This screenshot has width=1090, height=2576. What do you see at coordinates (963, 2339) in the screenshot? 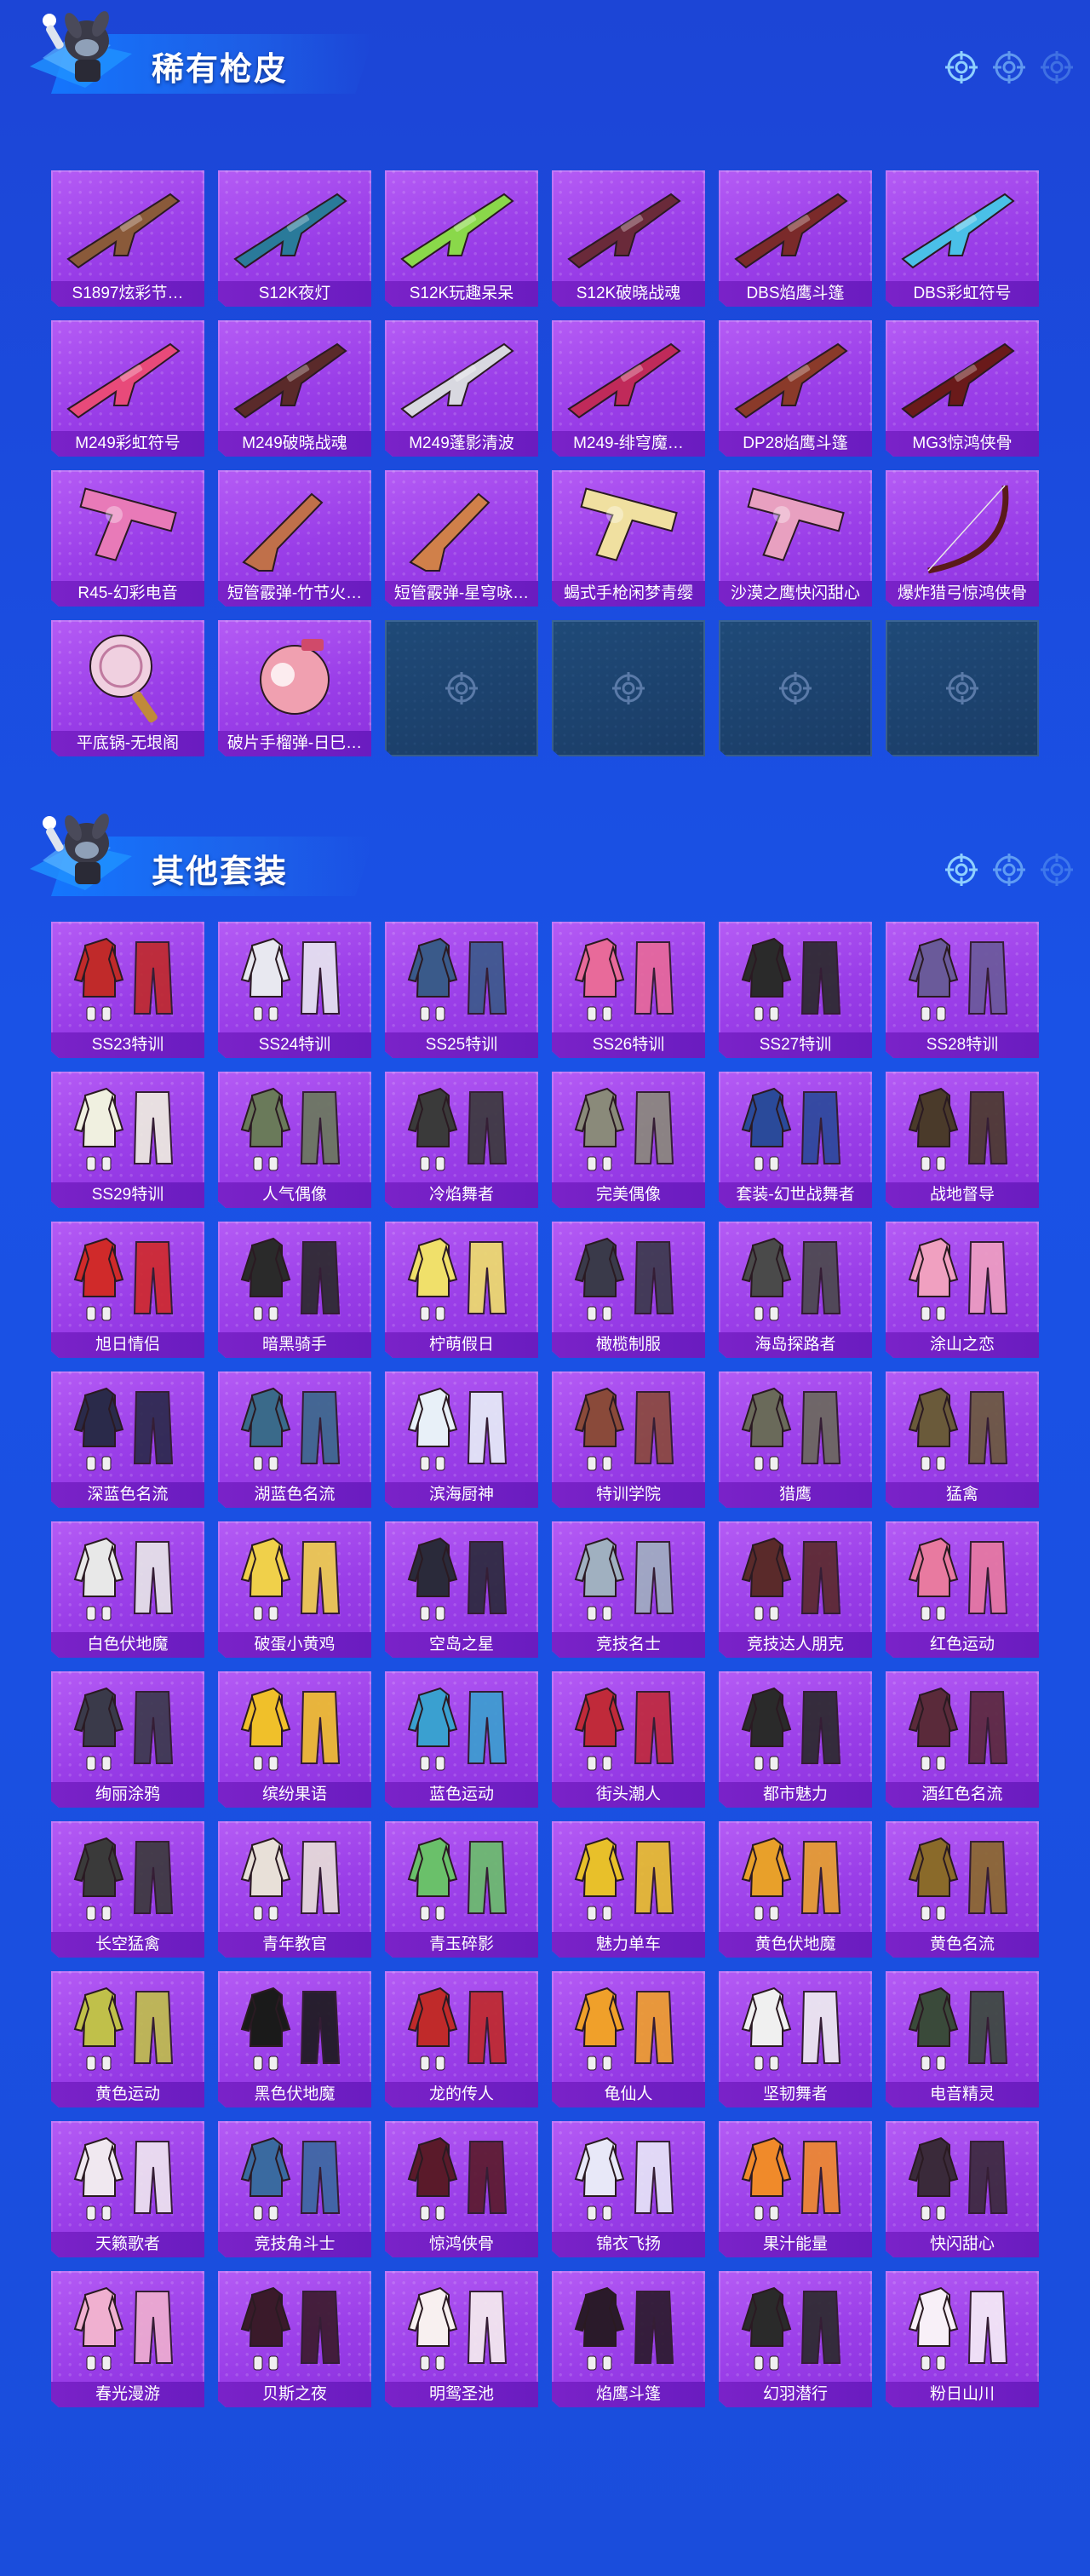
I see `item-card: 粉日山川` at bounding box center [963, 2339].